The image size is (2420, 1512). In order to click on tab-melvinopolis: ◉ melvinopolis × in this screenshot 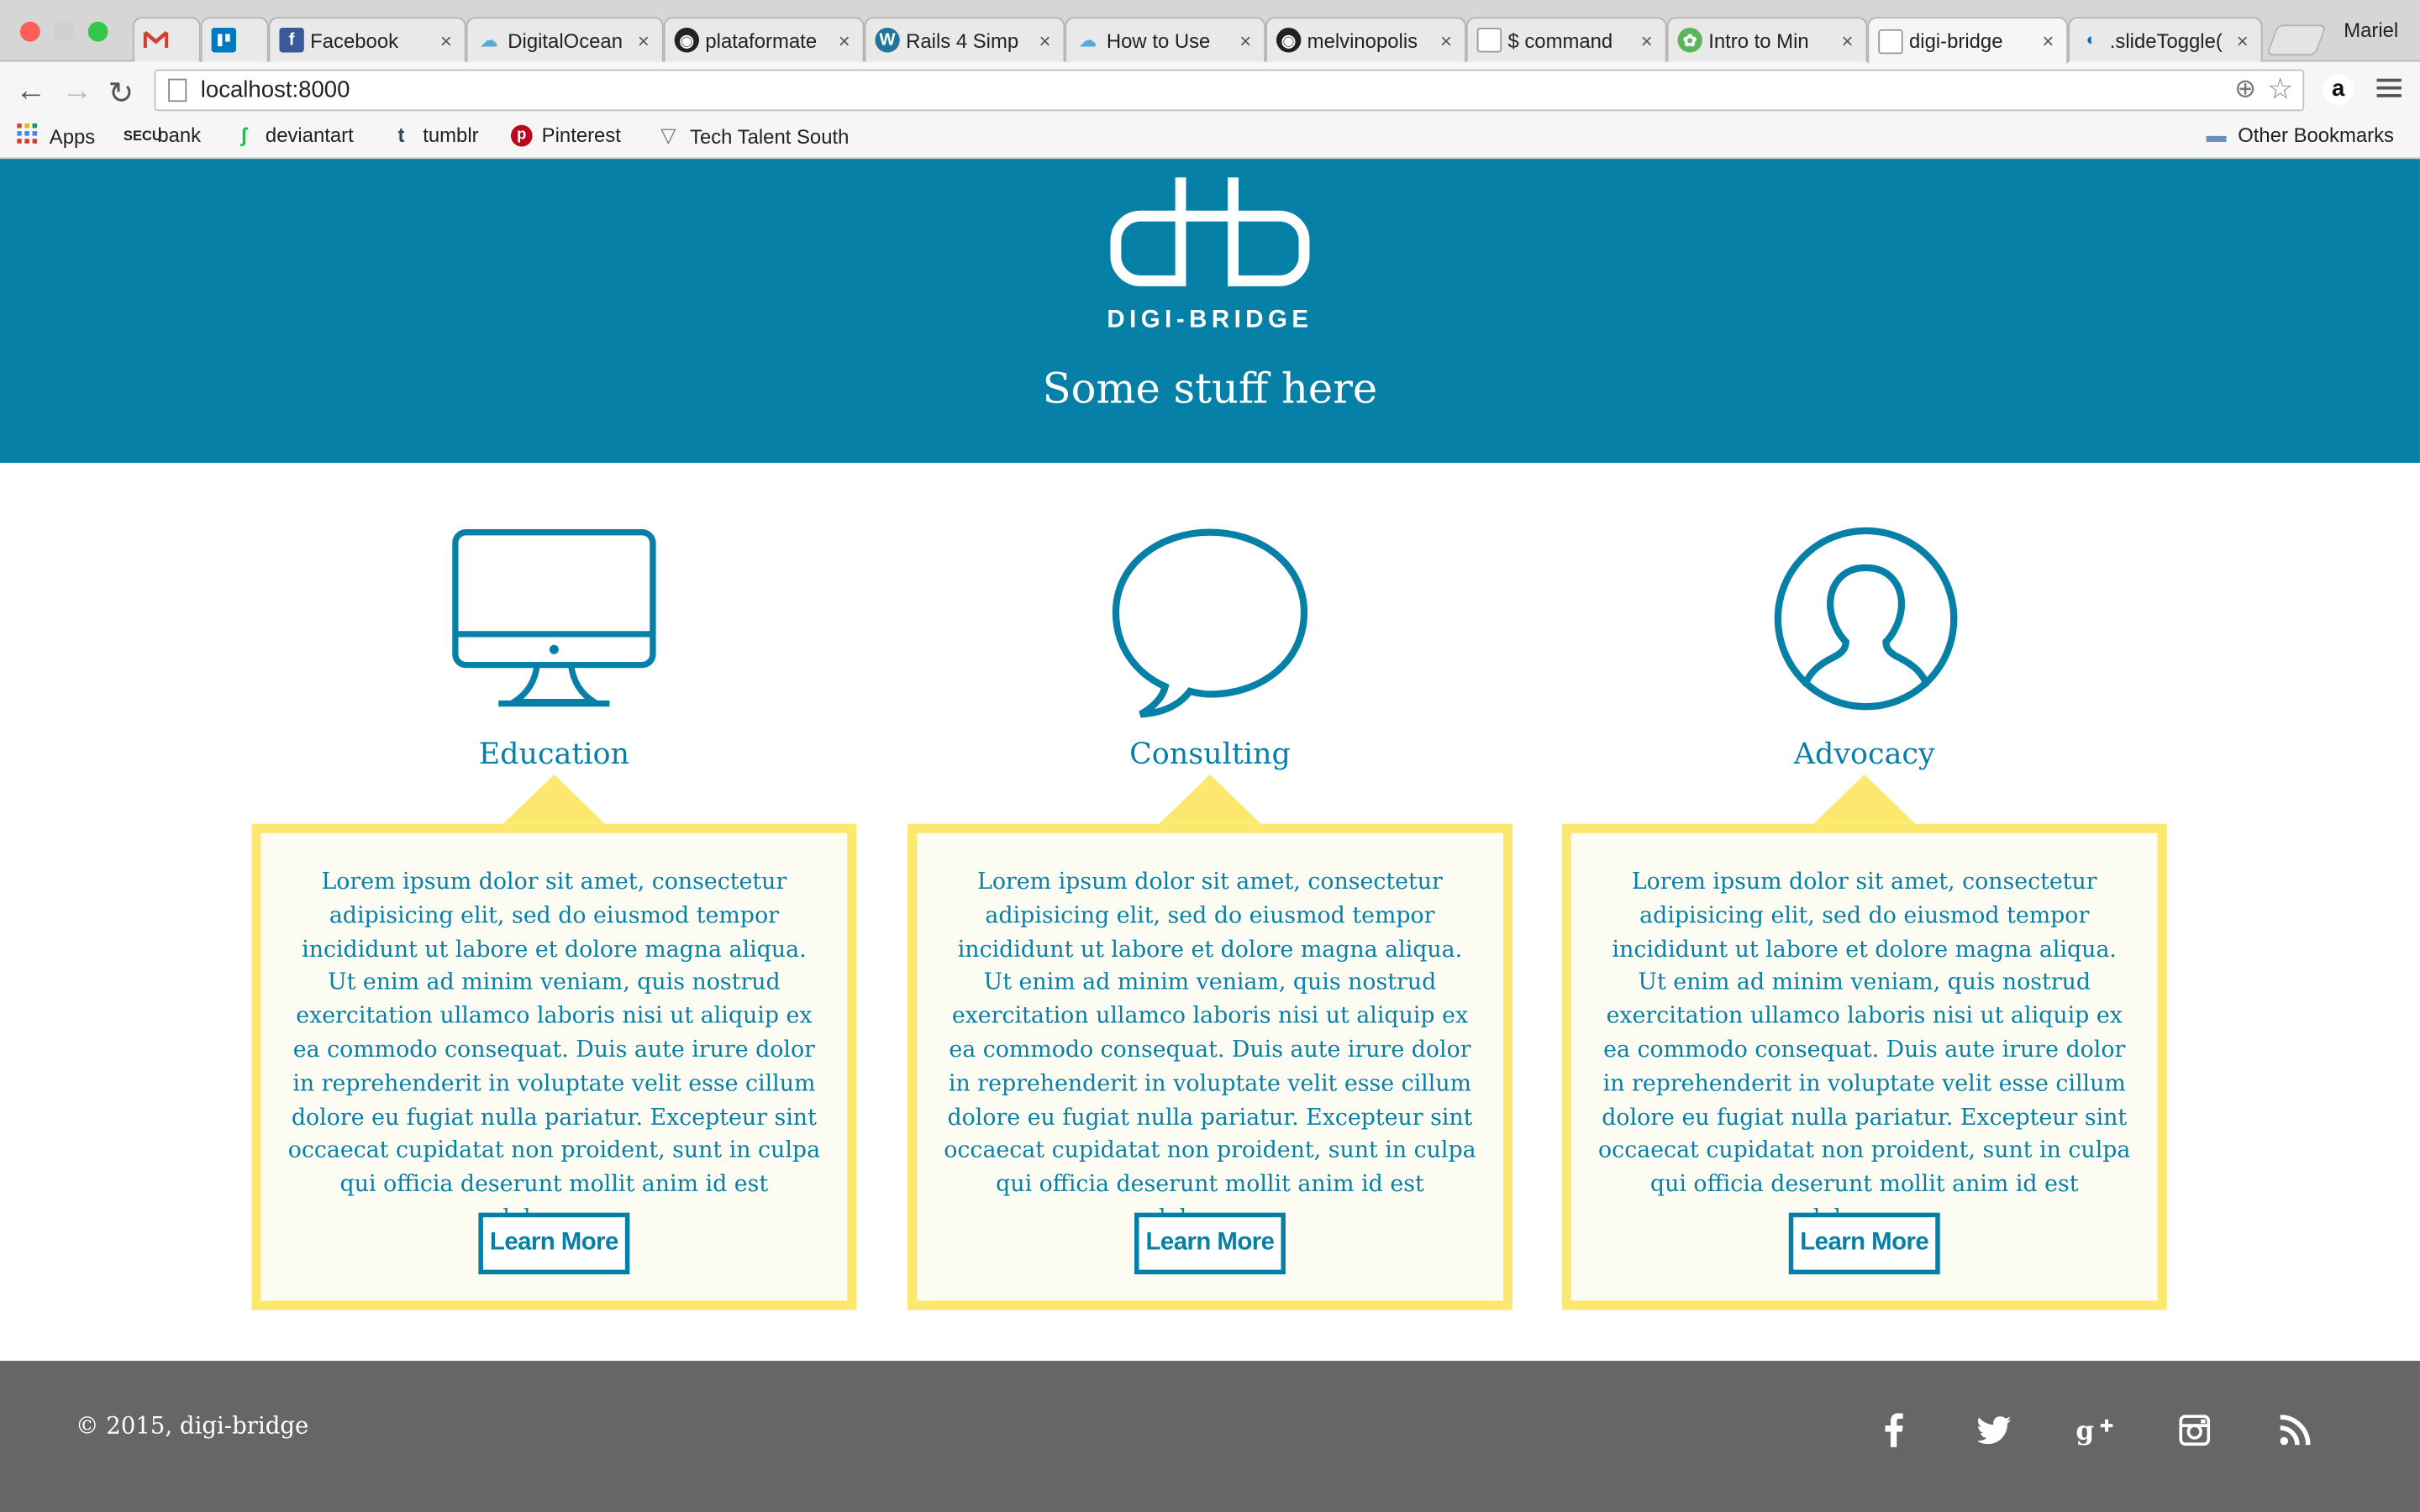, I will do `click(1365, 39)`.